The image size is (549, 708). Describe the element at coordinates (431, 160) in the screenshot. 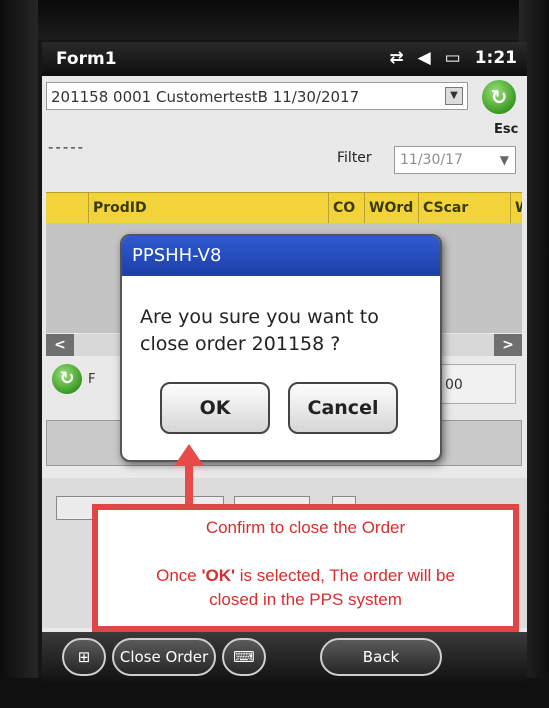

I see `filter-date-value: 11/30/17` at that location.